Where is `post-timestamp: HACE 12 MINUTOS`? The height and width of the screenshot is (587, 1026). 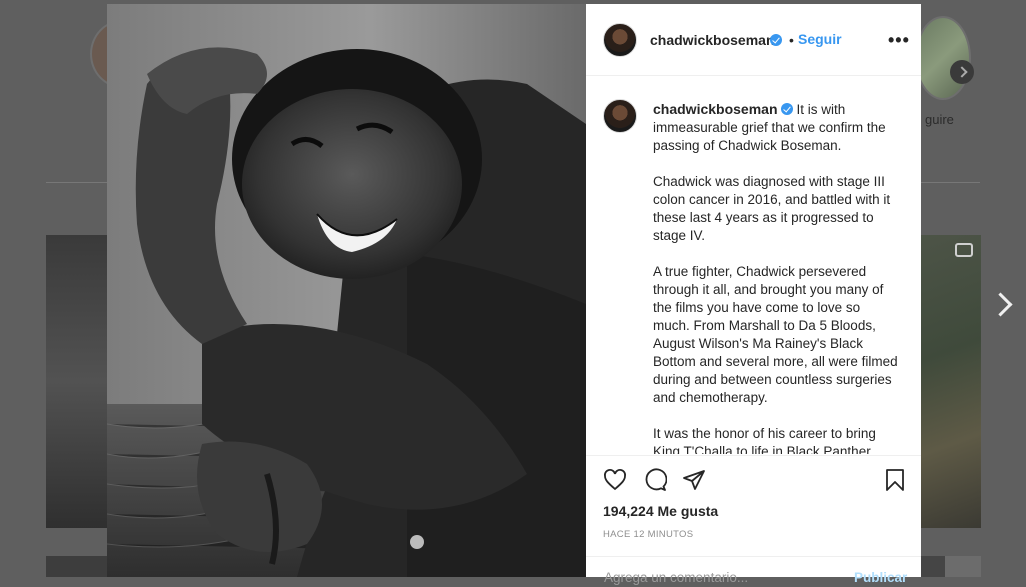 post-timestamp: HACE 12 MINUTOS is located at coordinates (648, 534).